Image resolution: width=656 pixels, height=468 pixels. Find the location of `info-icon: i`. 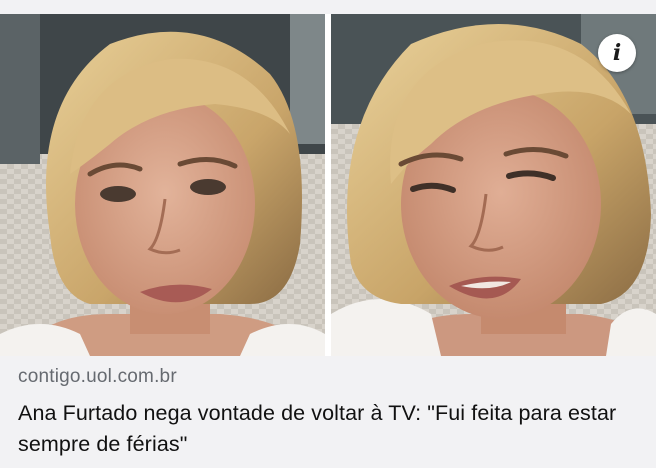

info-icon: i is located at coordinates (617, 53).